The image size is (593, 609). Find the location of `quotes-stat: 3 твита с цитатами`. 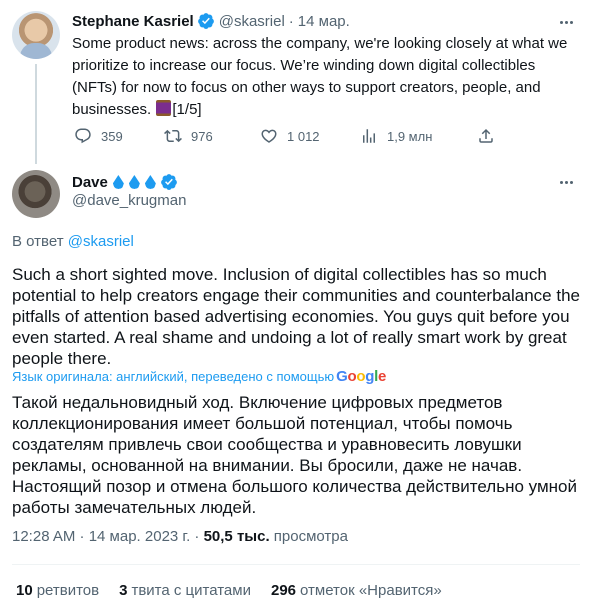

quotes-stat: 3 твита с цитатами is located at coordinates (185, 590).